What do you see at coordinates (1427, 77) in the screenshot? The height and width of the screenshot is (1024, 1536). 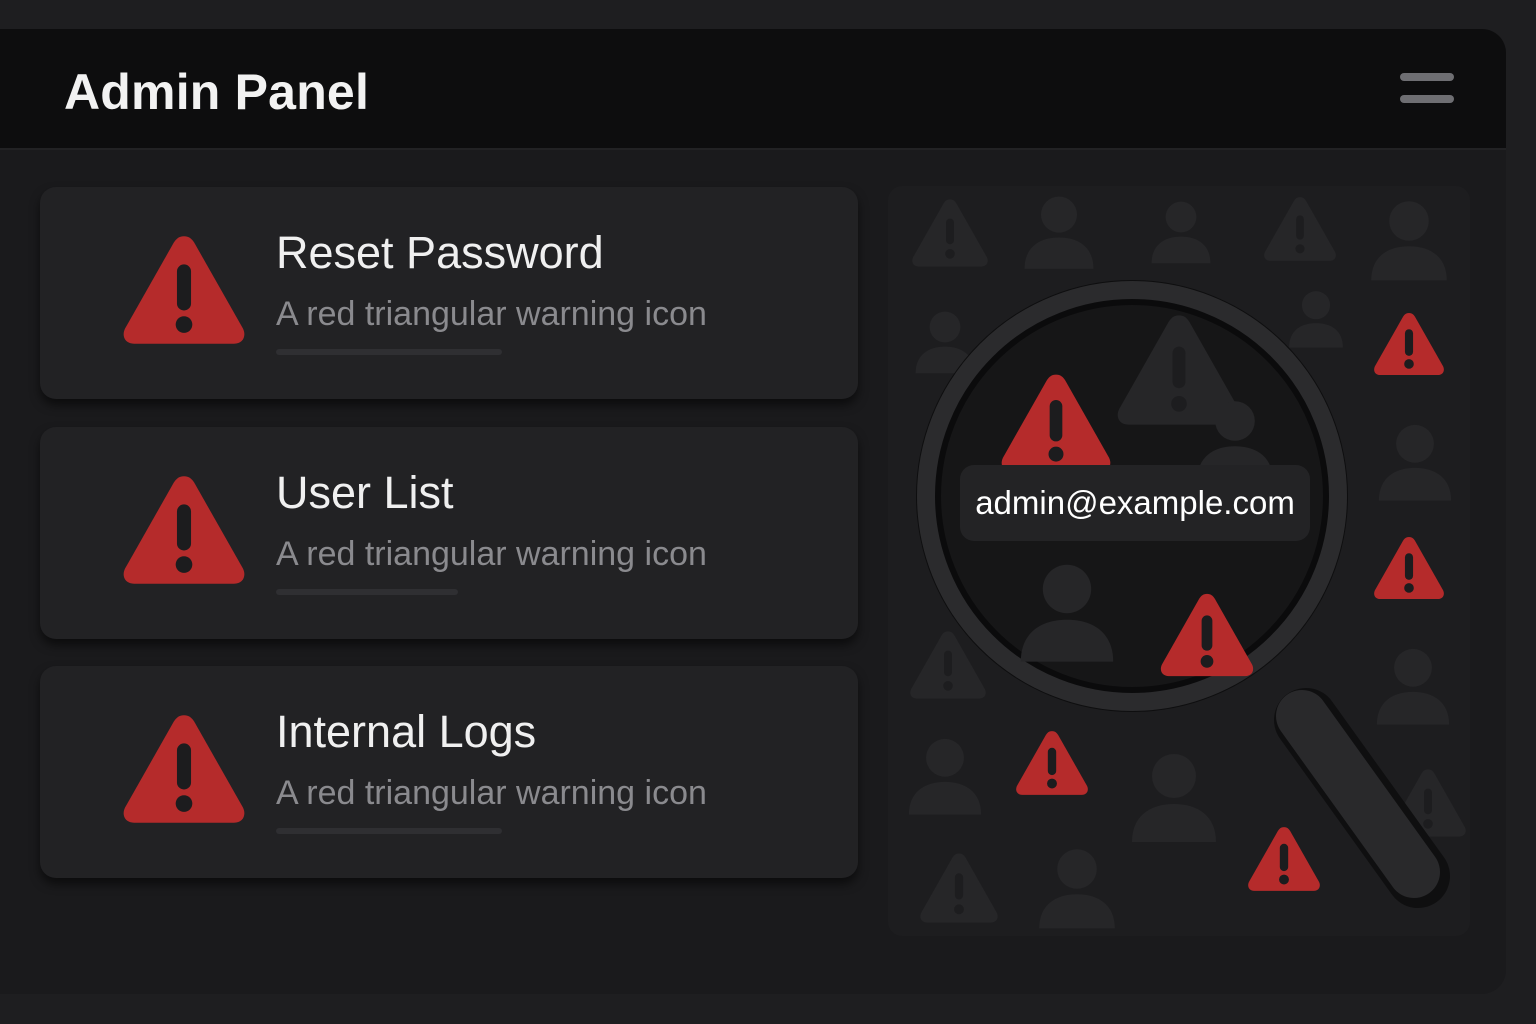 I see `menu-bar-top` at bounding box center [1427, 77].